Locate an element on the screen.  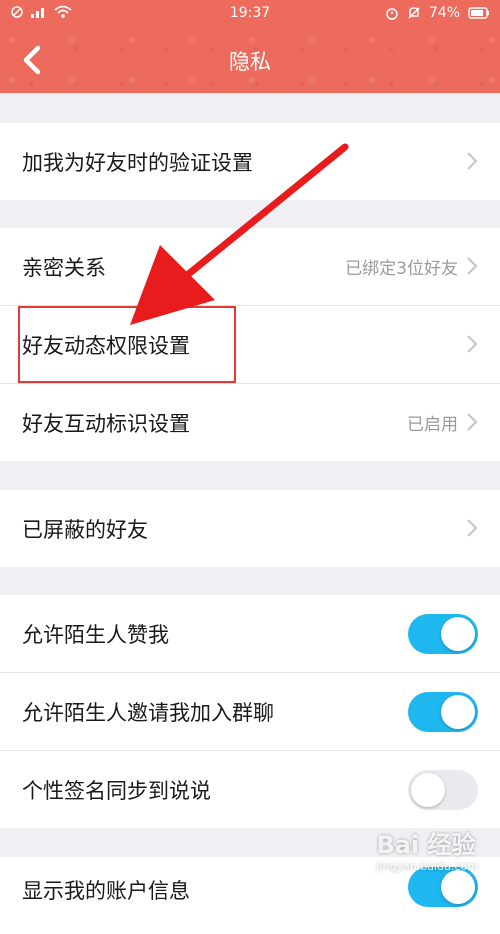
status-right-icons: 74% is located at coordinates (437, 13).